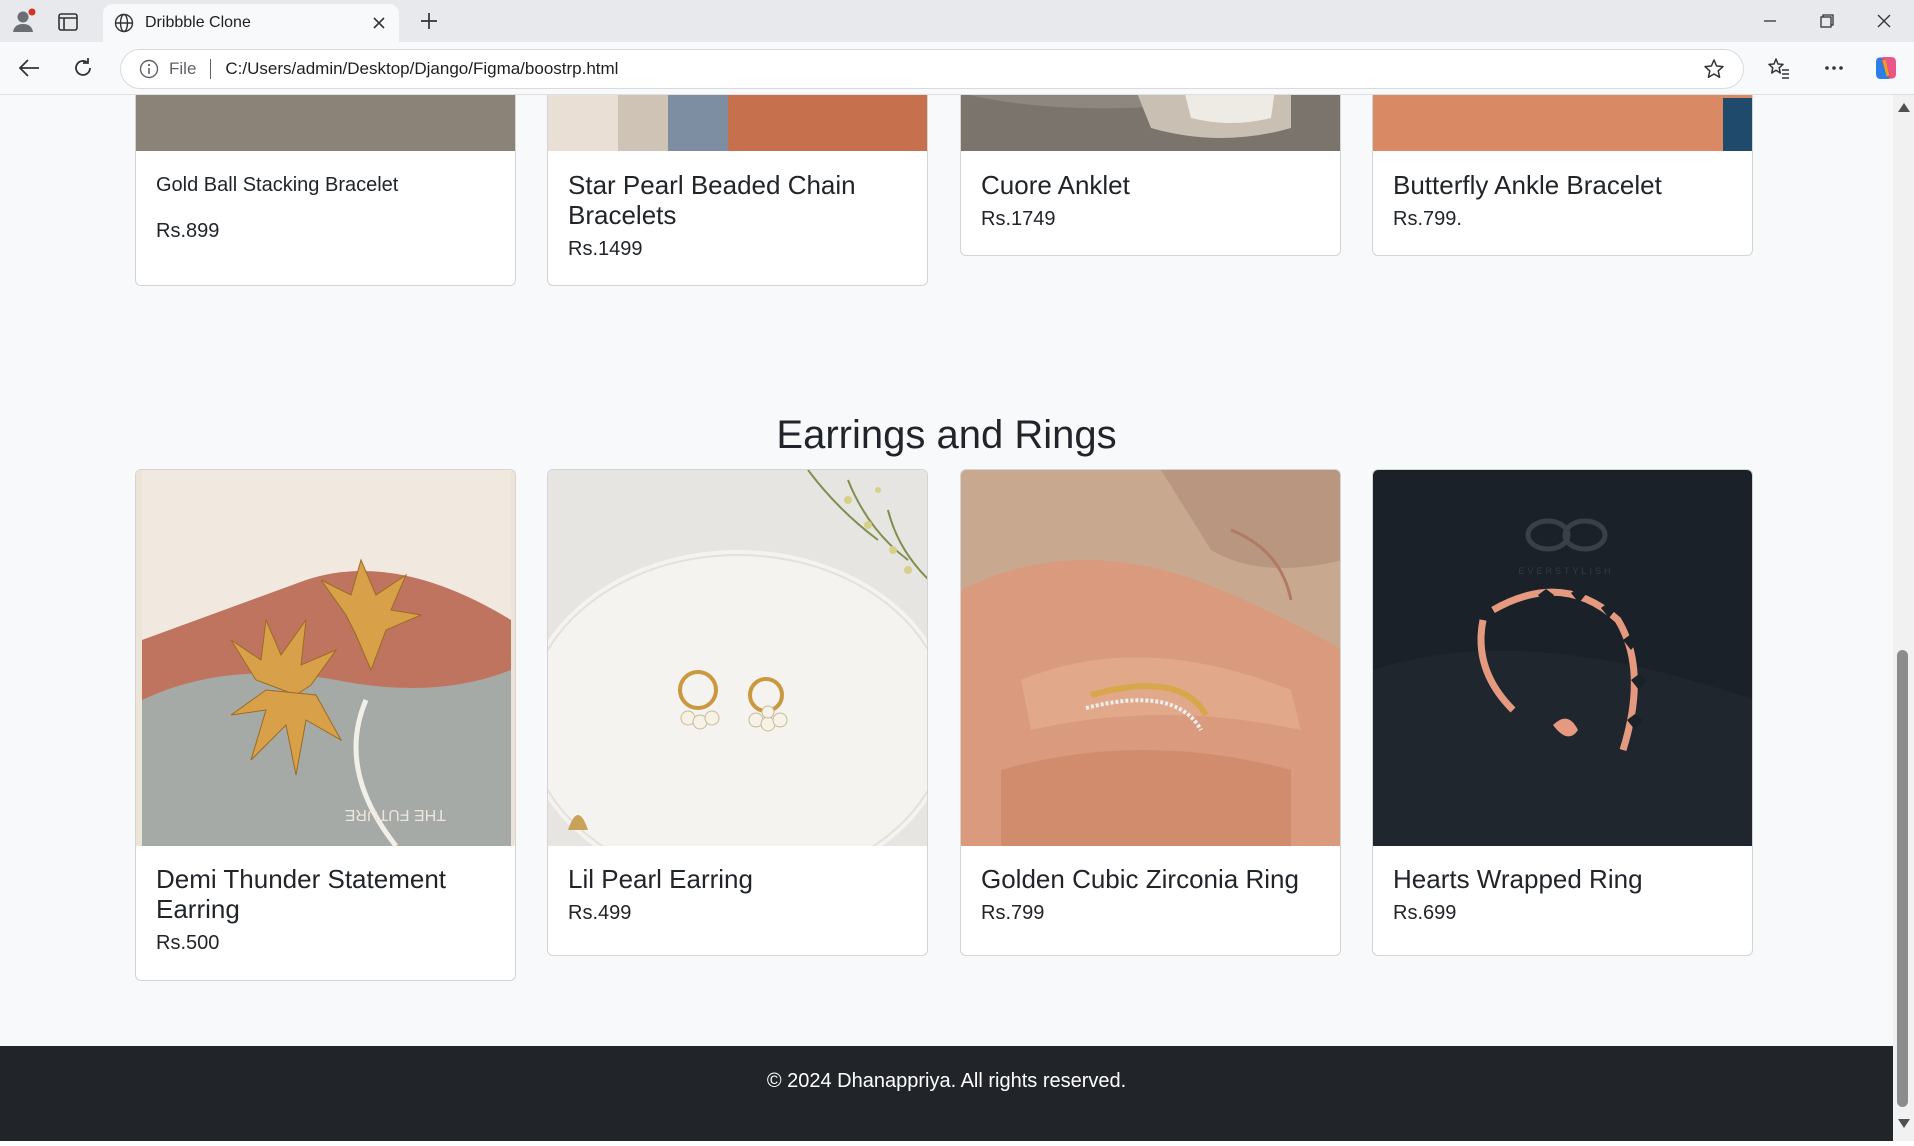  I want to click on product-price: Rs.699, so click(1425, 913).